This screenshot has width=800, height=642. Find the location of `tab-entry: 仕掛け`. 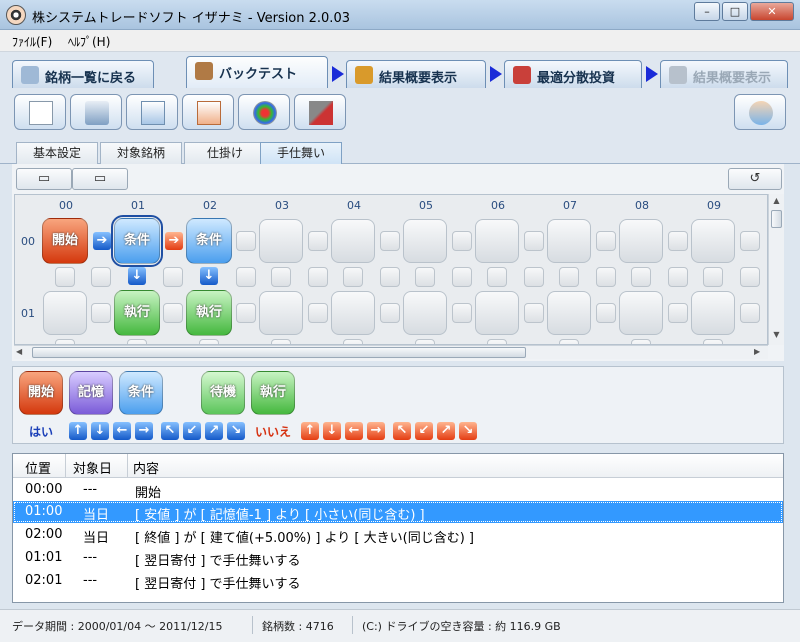

tab-entry: 仕掛け is located at coordinates (225, 153).